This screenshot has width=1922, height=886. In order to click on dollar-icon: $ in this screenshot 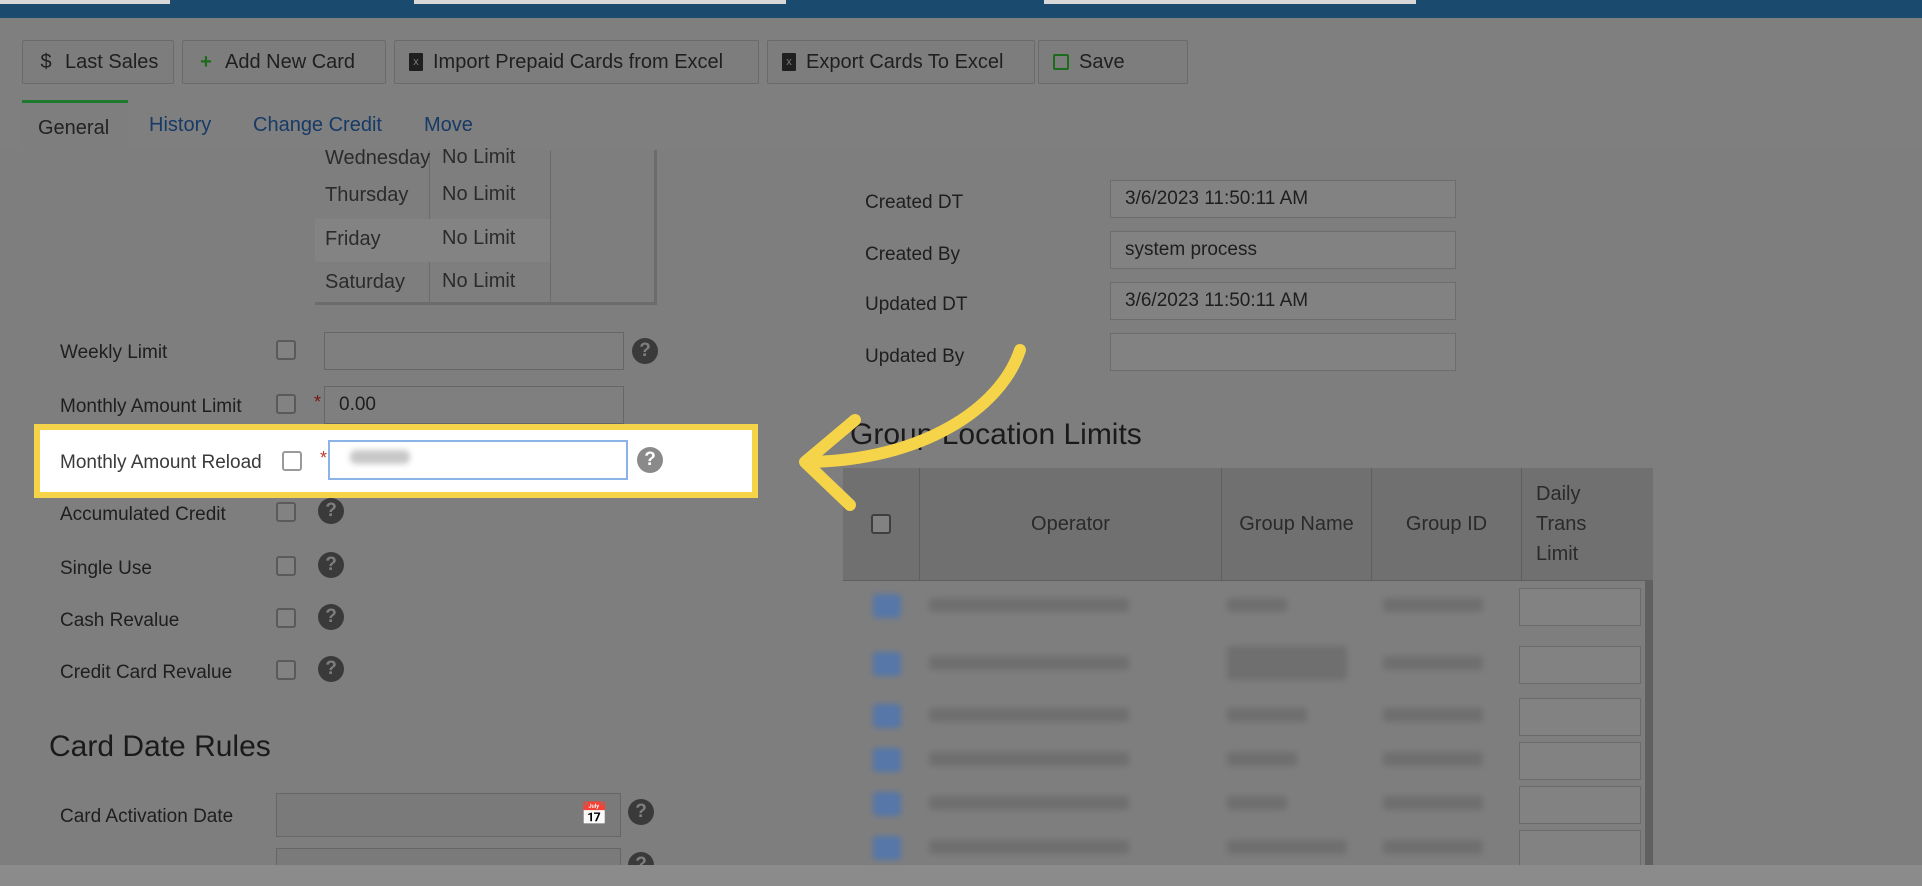, I will do `click(46, 61)`.